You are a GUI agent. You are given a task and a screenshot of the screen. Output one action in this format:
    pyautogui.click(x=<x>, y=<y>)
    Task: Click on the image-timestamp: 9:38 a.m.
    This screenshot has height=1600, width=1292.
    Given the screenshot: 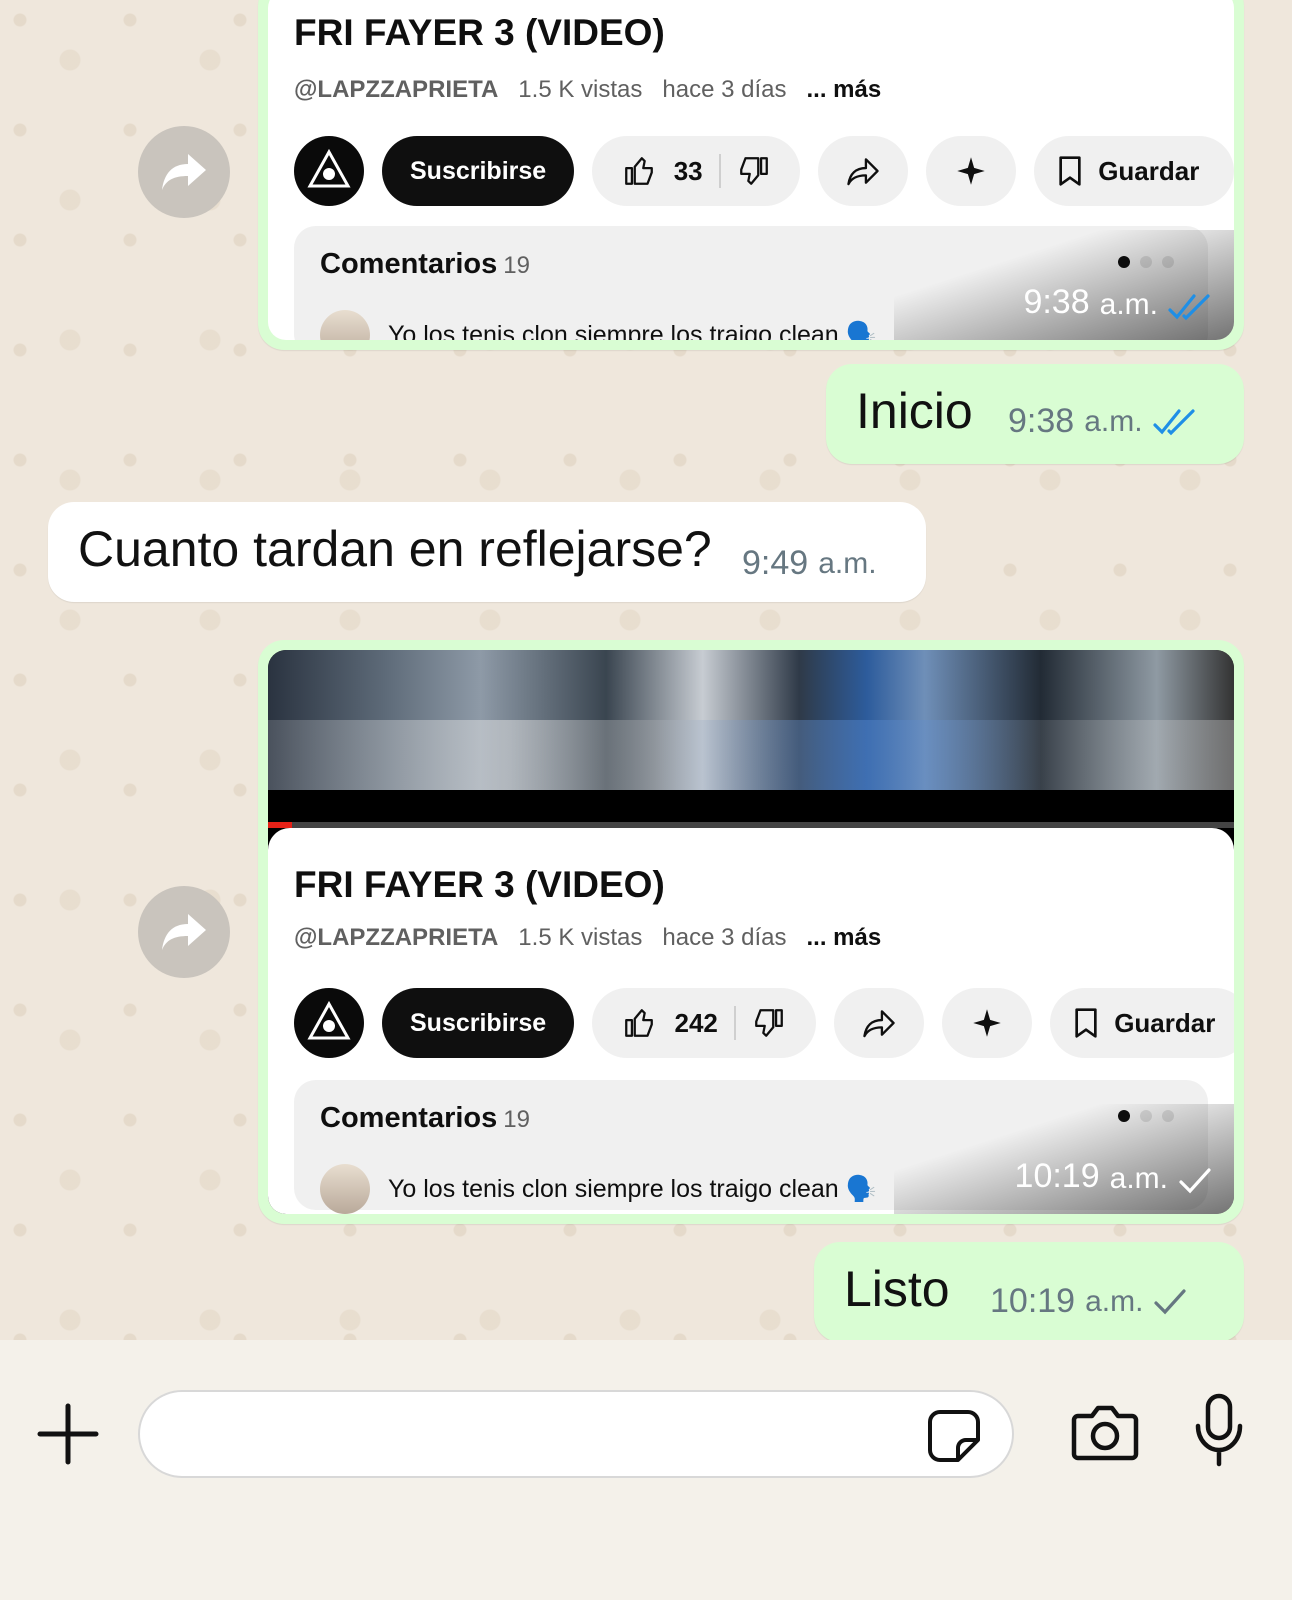 What is the action you would take?
    pyautogui.click(x=1064, y=285)
    